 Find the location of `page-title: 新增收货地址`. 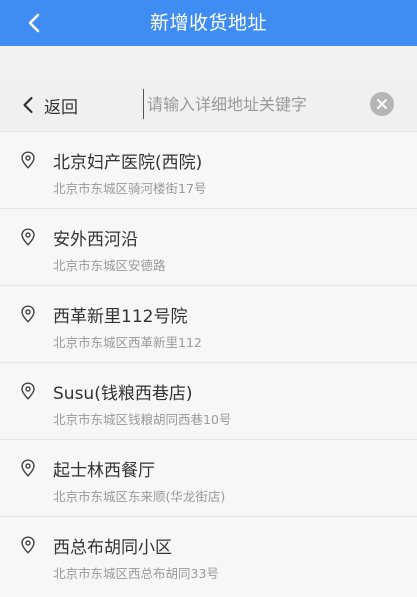

page-title: 新增收货地址 is located at coordinates (208, 23).